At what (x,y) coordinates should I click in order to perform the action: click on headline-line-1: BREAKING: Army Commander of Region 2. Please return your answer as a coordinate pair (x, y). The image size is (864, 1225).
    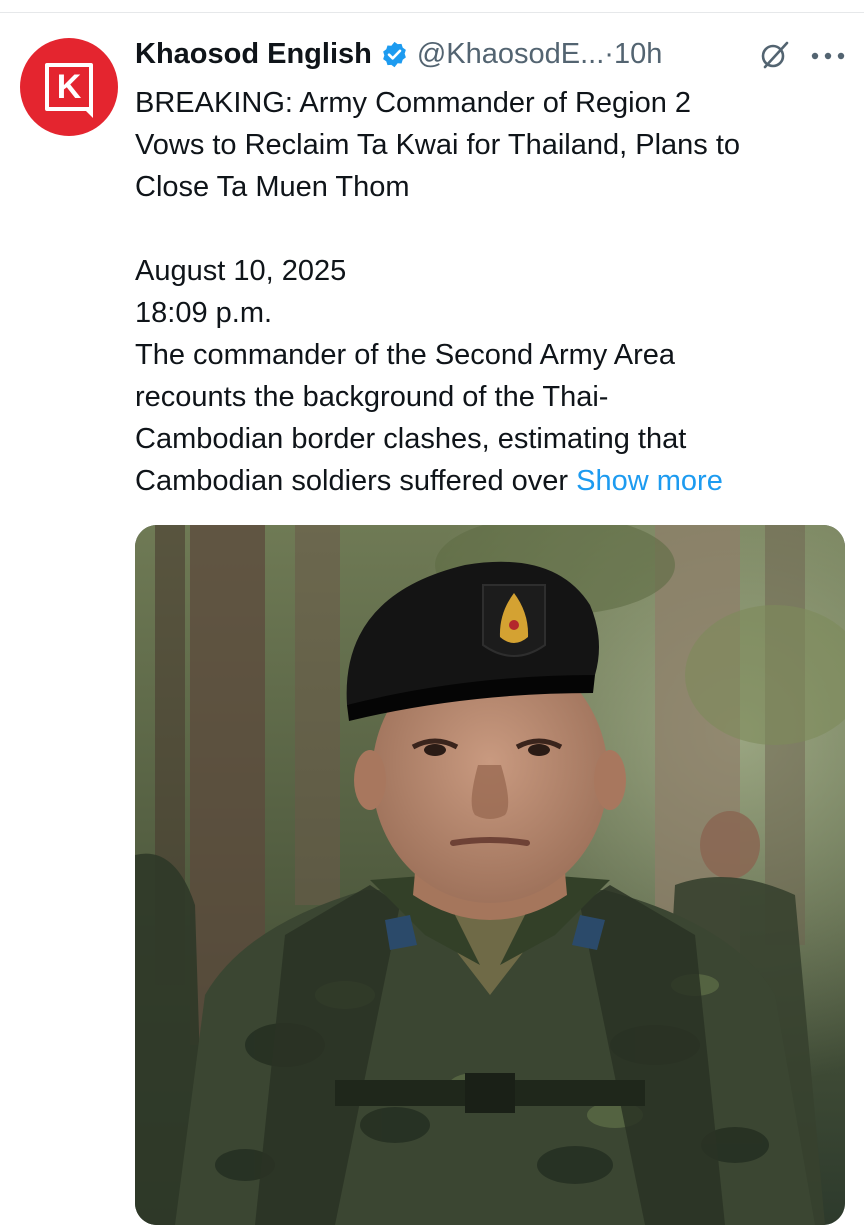
    Looking at the image, I should click on (413, 103).